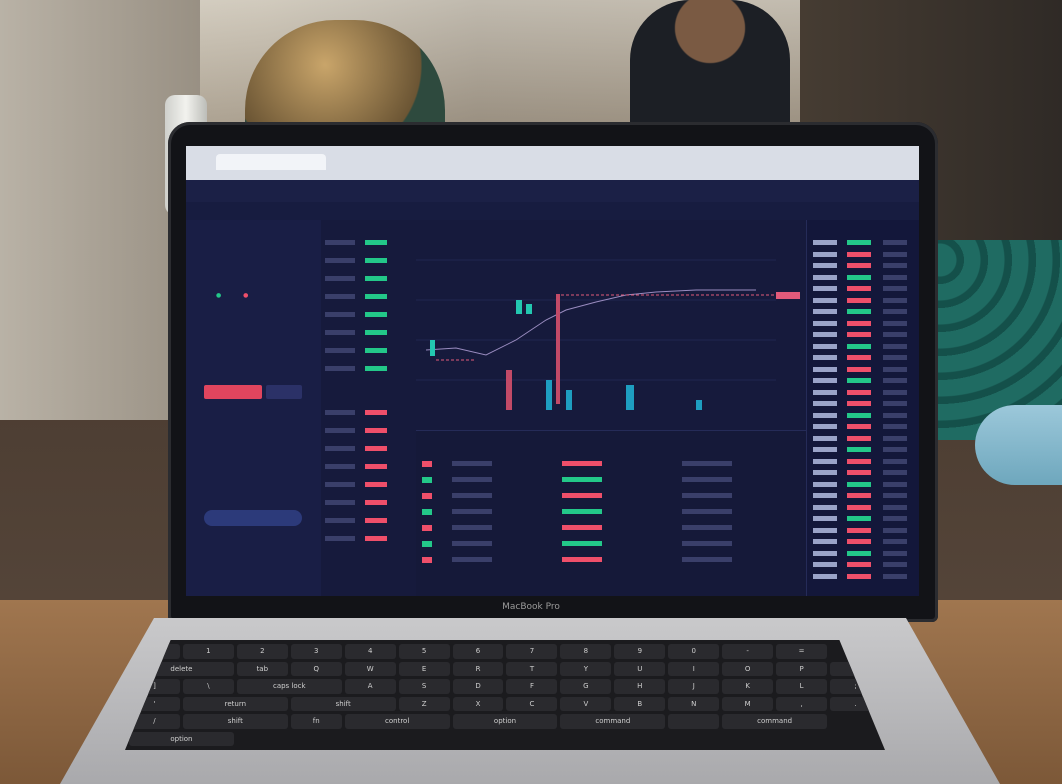  What do you see at coordinates (284, 392) in the screenshot?
I see `buy-tab` at bounding box center [284, 392].